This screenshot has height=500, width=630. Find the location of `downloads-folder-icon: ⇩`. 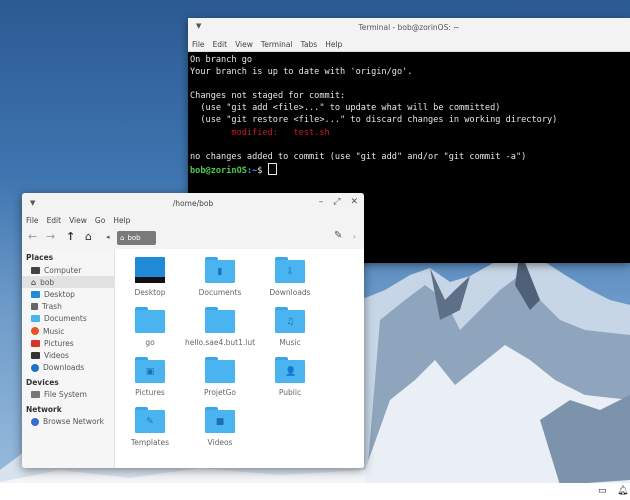

downloads-folder-icon: ⇩ is located at coordinates (290, 270).